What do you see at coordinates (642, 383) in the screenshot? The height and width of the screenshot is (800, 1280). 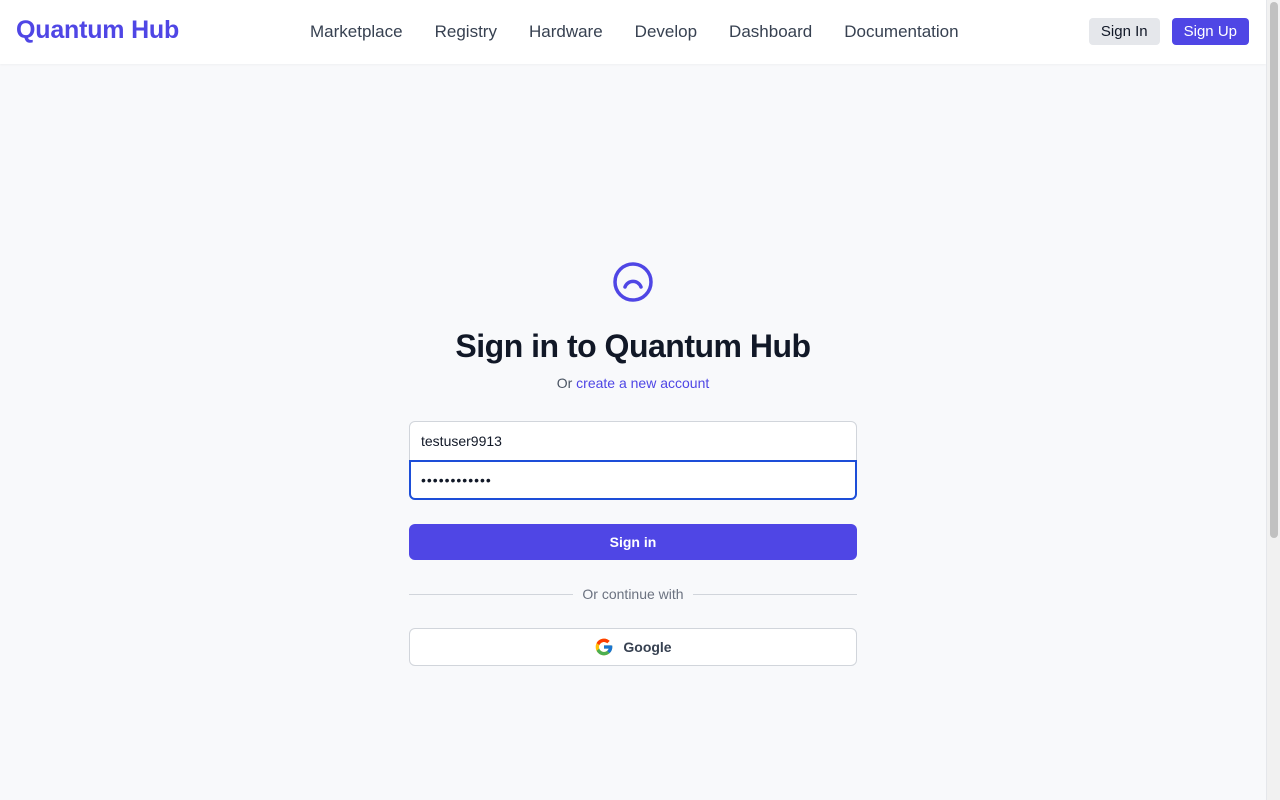 I see `create-account-link: create a new account` at bounding box center [642, 383].